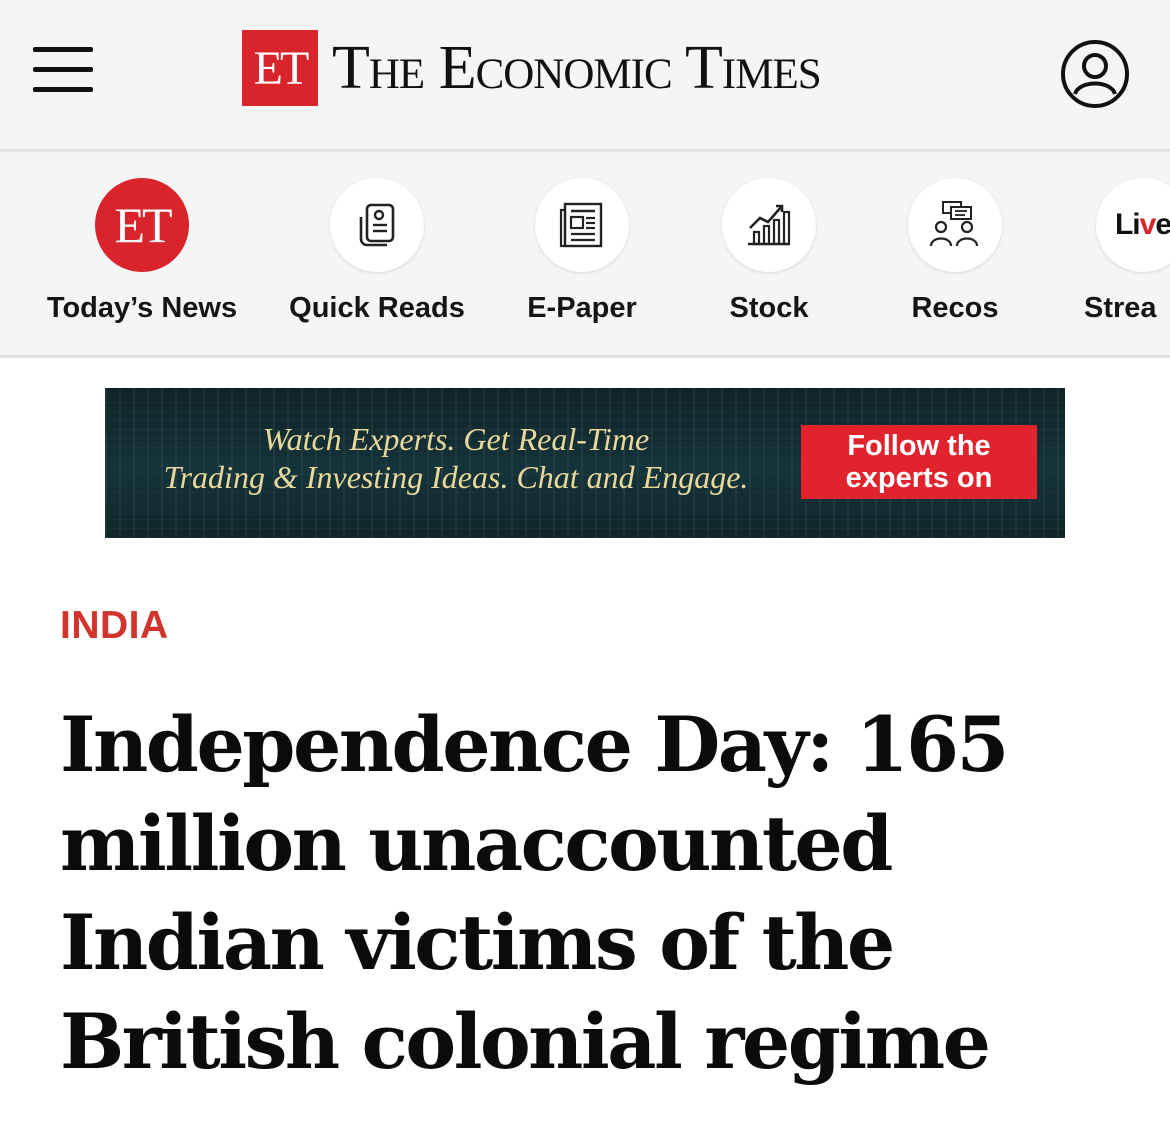 The width and height of the screenshot is (1170, 1135). I want to click on top-header: ET The Economic Times, so click(585, 76).